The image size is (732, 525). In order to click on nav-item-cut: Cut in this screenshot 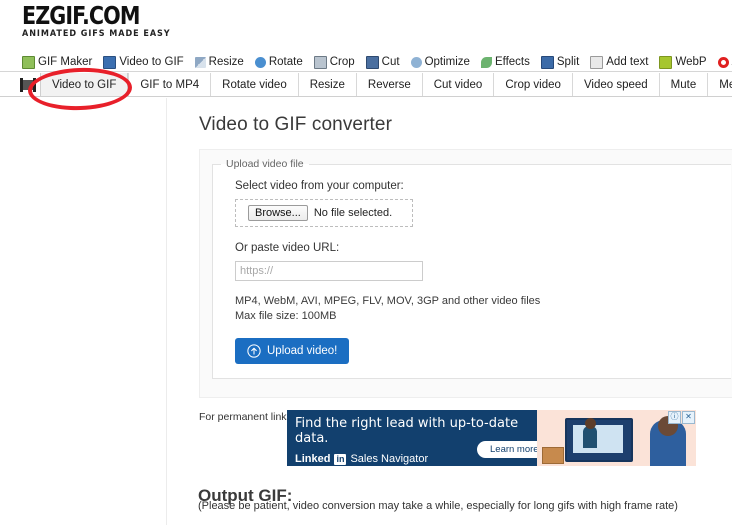, I will do `click(382, 62)`.